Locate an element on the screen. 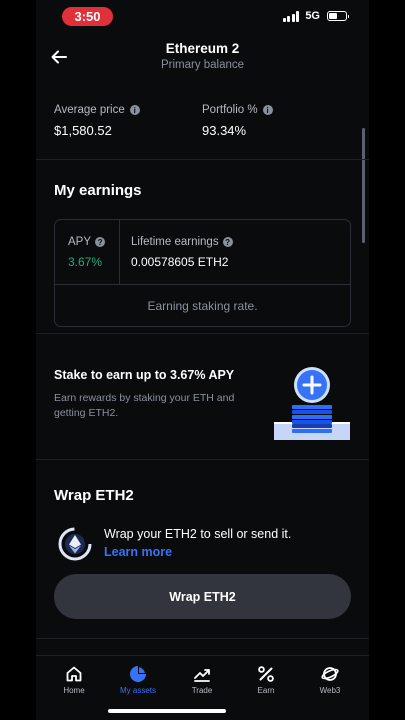  globe-orbit-icon is located at coordinates (330, 674).